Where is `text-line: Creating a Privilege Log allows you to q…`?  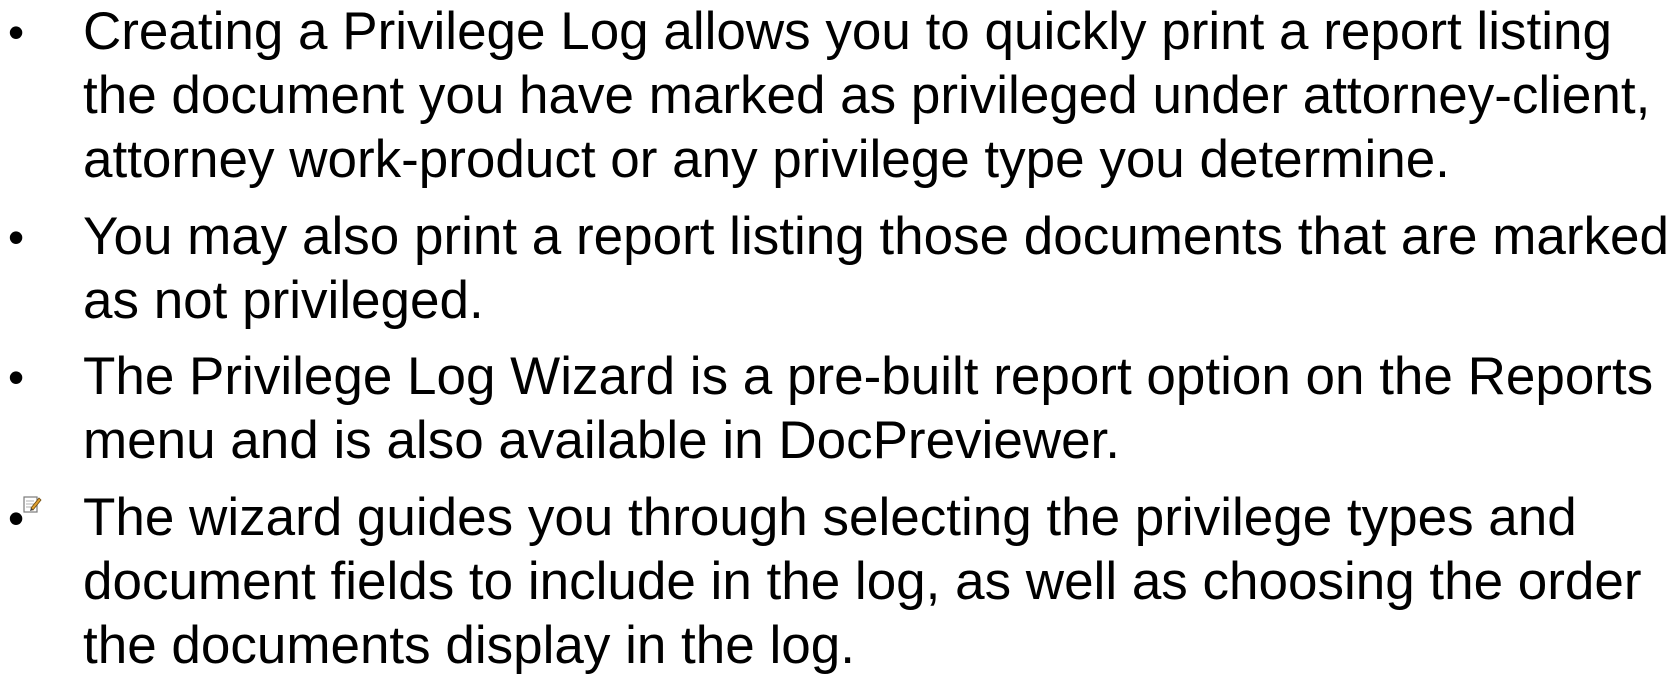 text-line: Creating a Privilege Log allows you to q… is located at coordinates (847, 31).